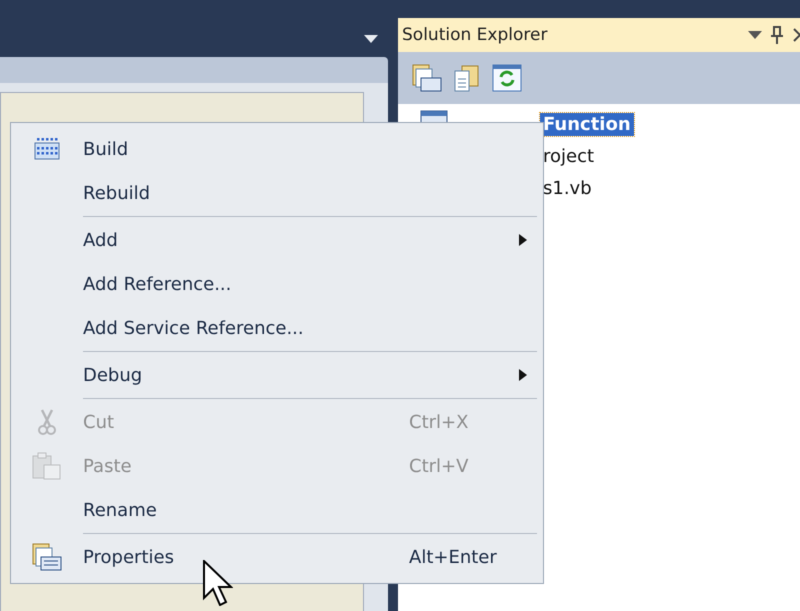 The height and width of the screenshot is (611, 800). I want to click on refresh-icon, so click(507, 78).